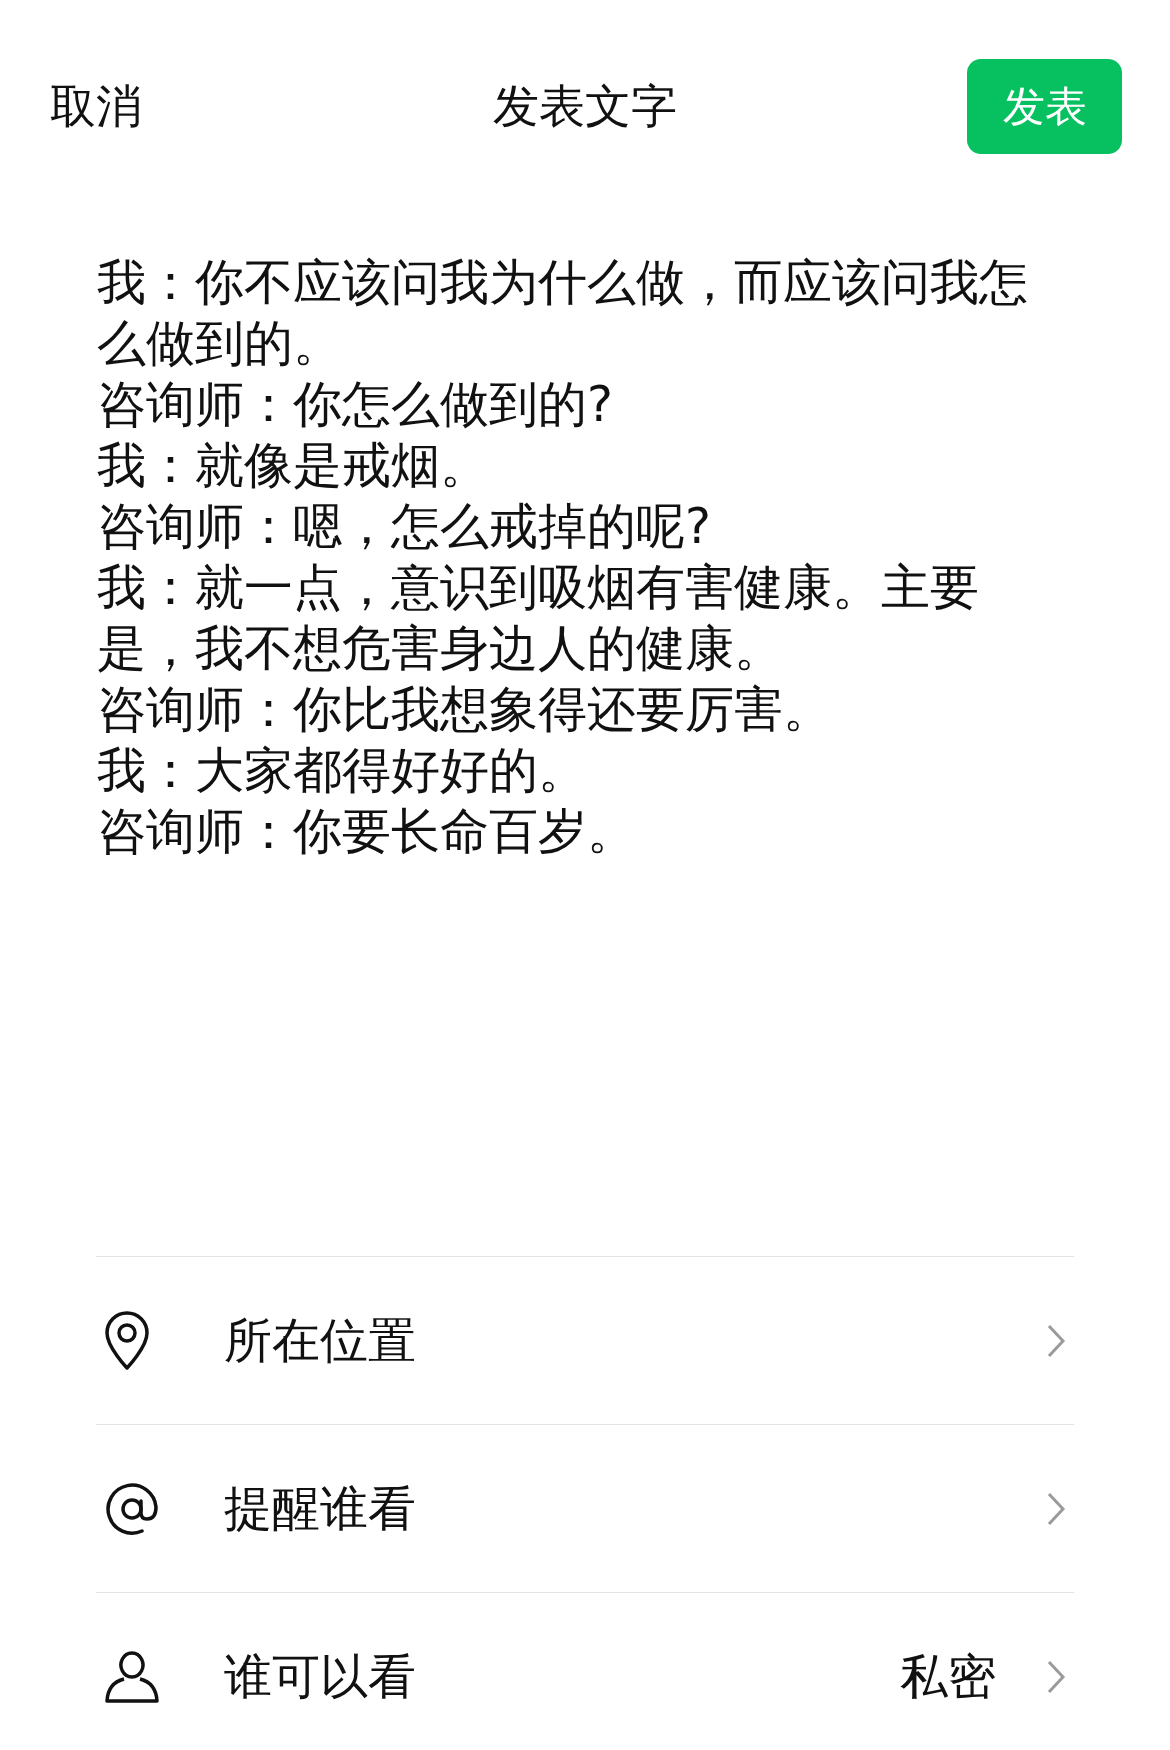 Image resolution: width=1170 pixels, height=1750 pixels. I want to click on post-text-line: 我：你不应该问我为什么做，而应该问我怎么做到的。, so click(563, 313).